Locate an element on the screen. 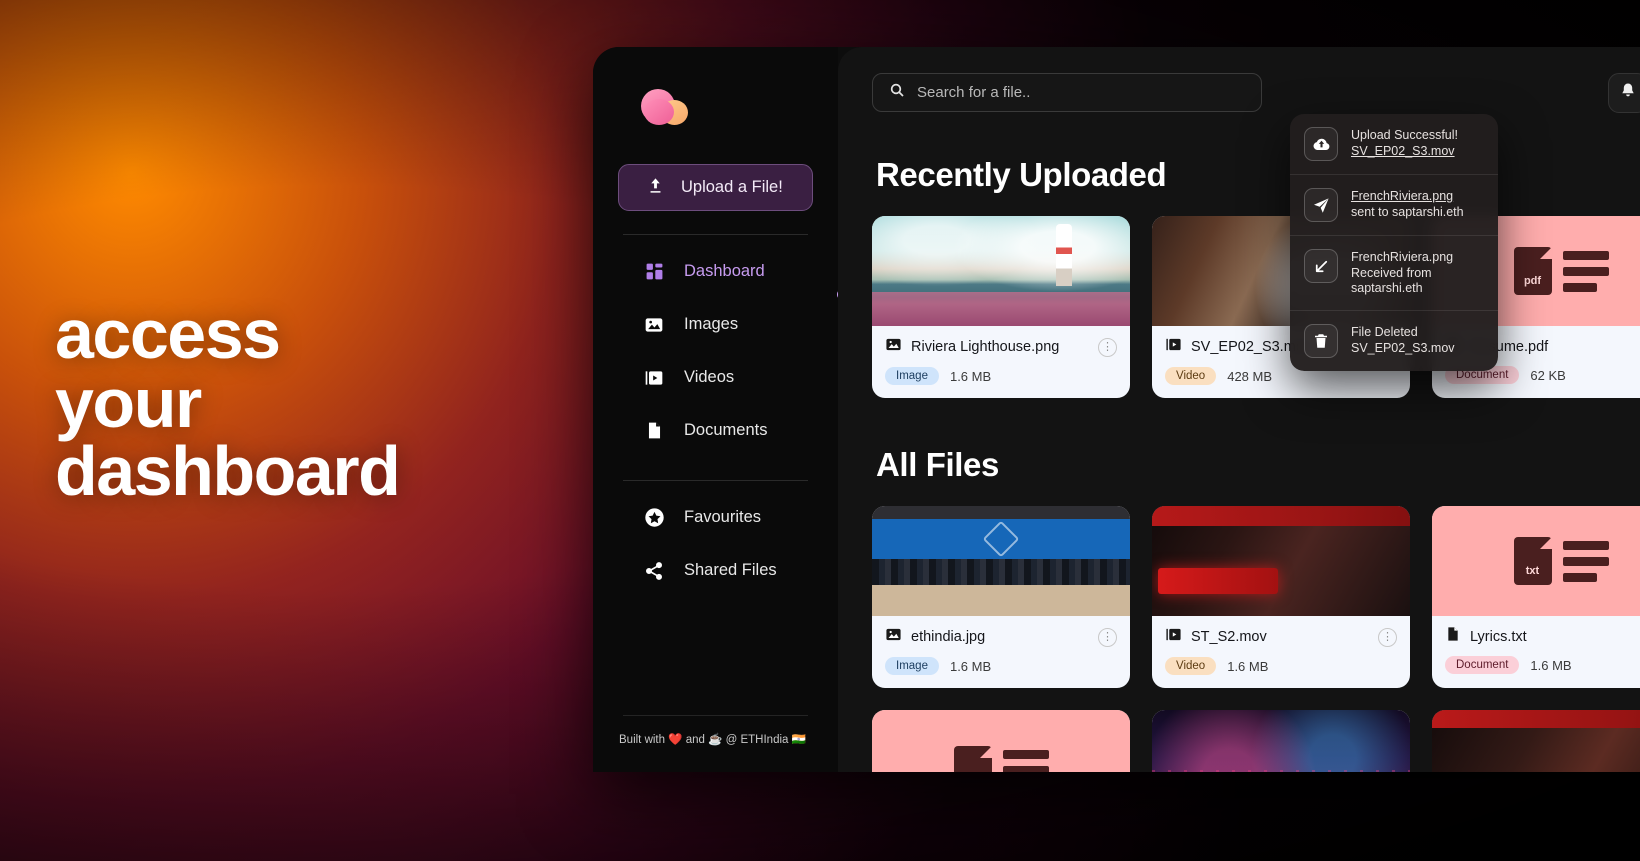  search-input is located at coordinates (1067, 92).